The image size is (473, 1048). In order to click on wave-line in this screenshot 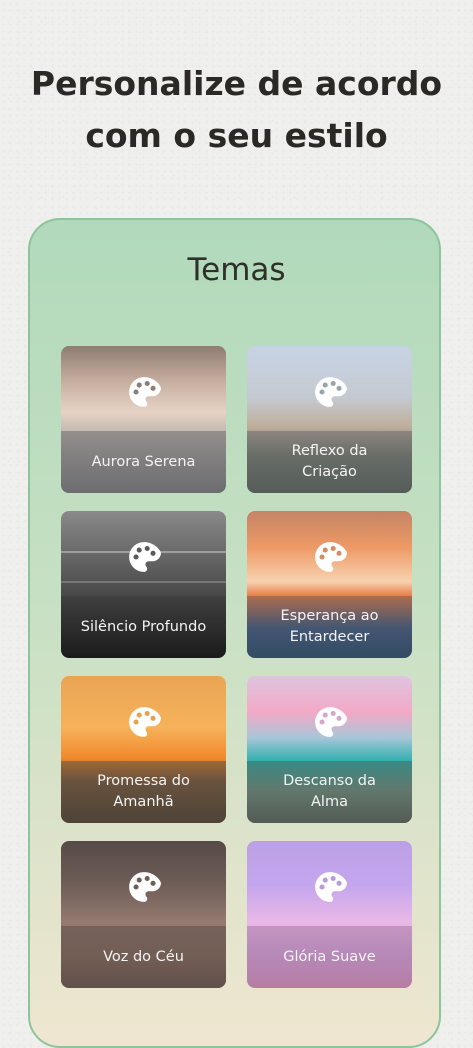, I will do `click(143, 582)`.